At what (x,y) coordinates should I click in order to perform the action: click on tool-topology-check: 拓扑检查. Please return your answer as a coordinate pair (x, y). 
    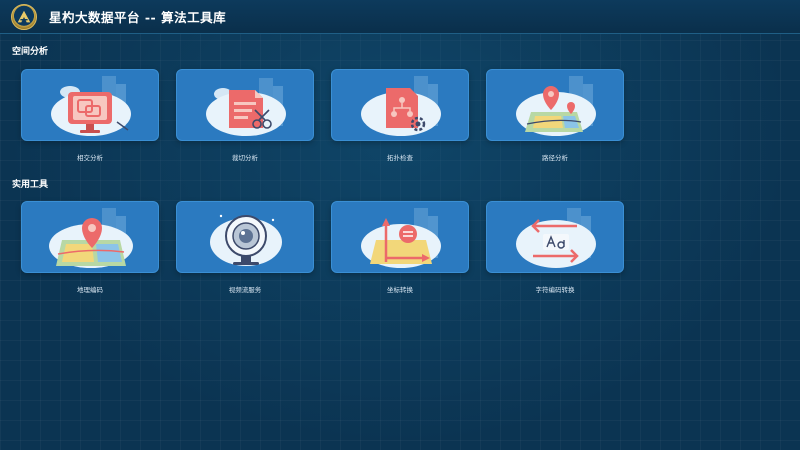
    Looking at the image, I should click on (400, 115).